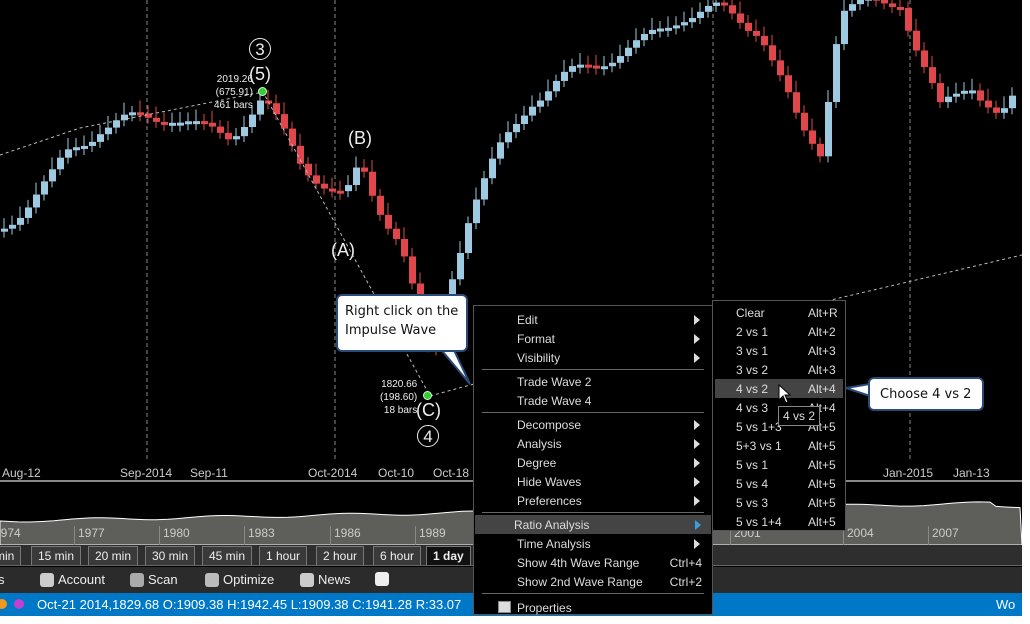  What do you see at coordinates (47, 579) in the screenshot?
I see `person-icon` at bounding box center [47, 579].